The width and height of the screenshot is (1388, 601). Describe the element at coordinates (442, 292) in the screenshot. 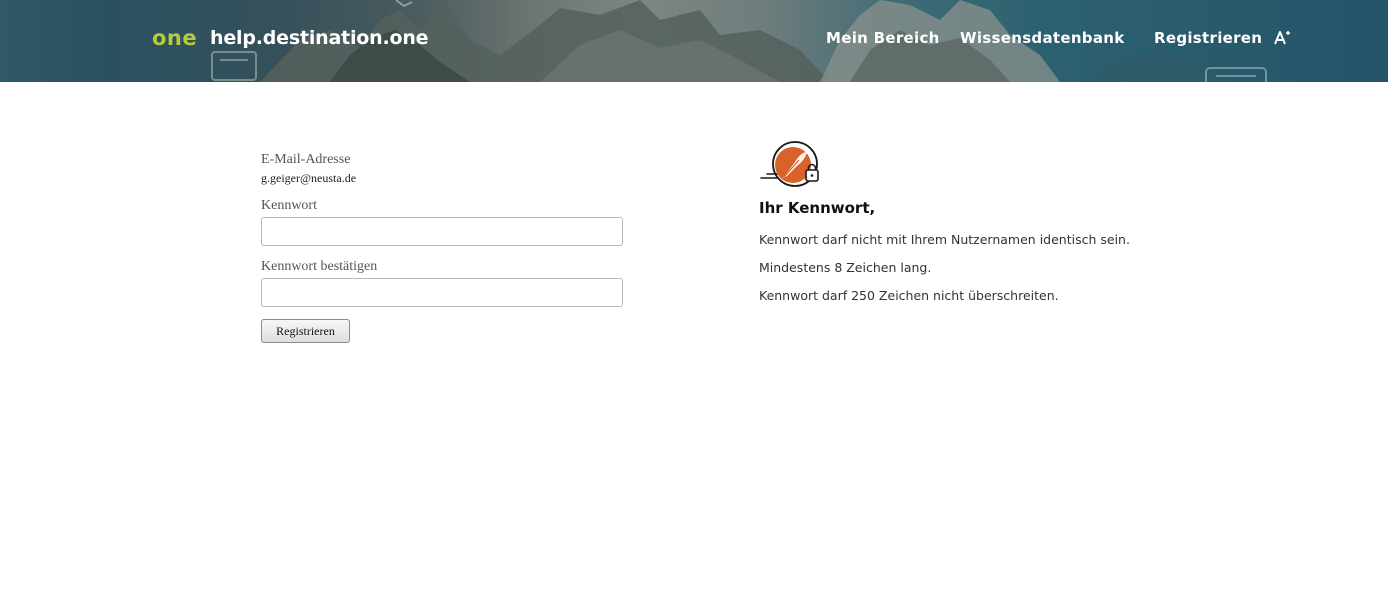

I see `password-confirm-field` at that location.